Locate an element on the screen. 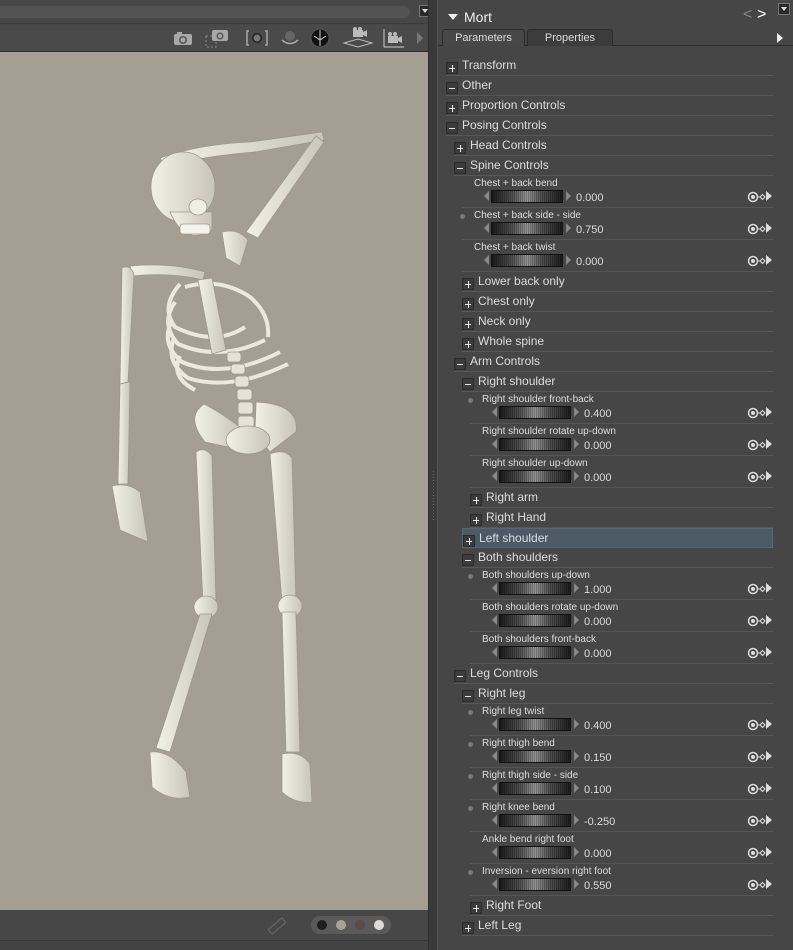  group-row: Proportion Controls is located at coordinates (609, 106).